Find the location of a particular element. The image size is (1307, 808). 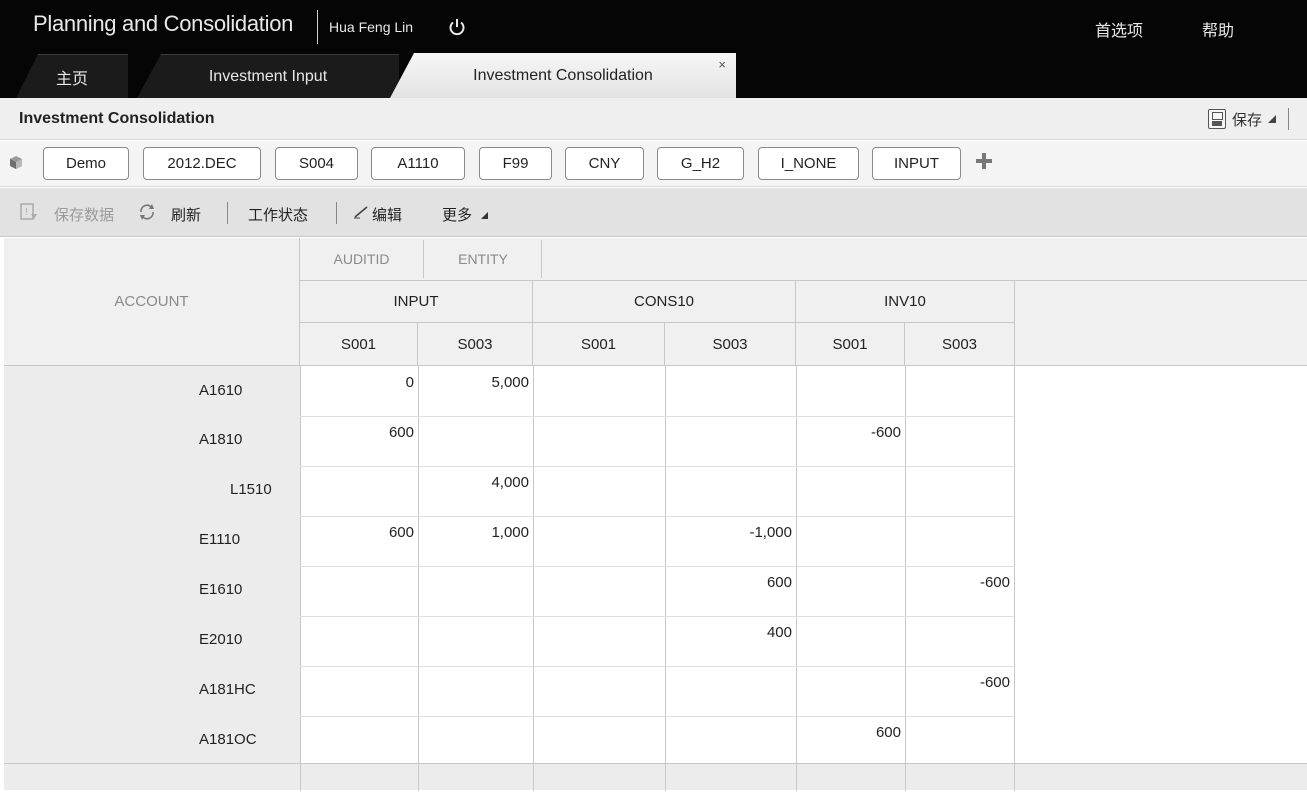

row-header-account: L1510 is located at coordinates (251, 489).